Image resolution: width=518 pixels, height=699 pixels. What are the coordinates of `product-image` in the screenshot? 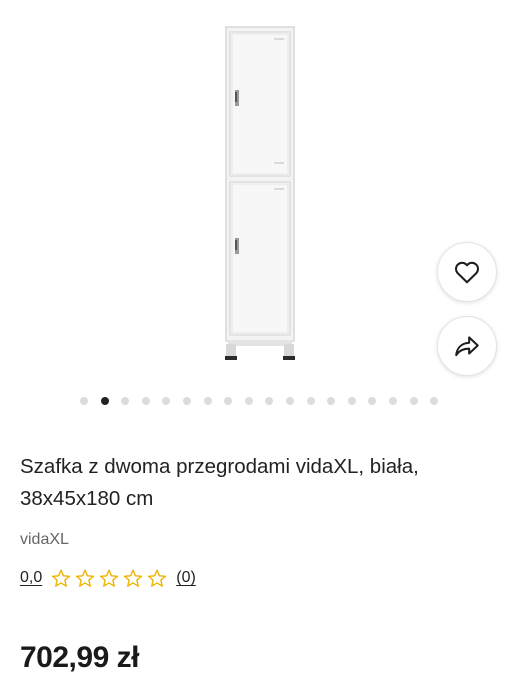 It's located at (260, 193).